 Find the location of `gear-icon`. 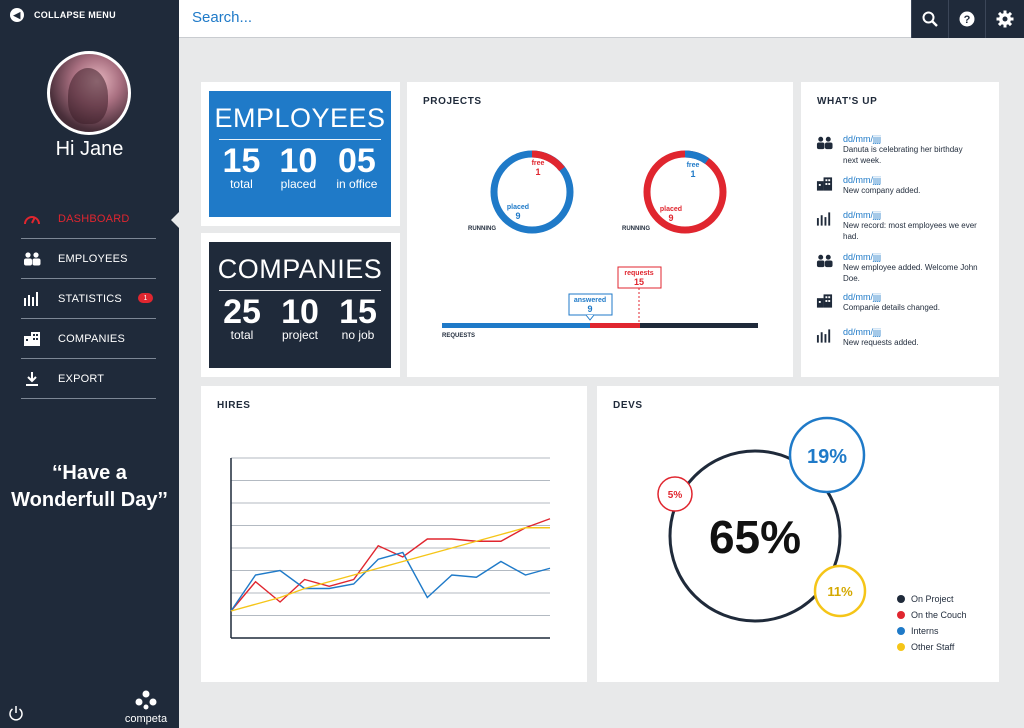

gear-icon is located at coordinates (1005, 19).